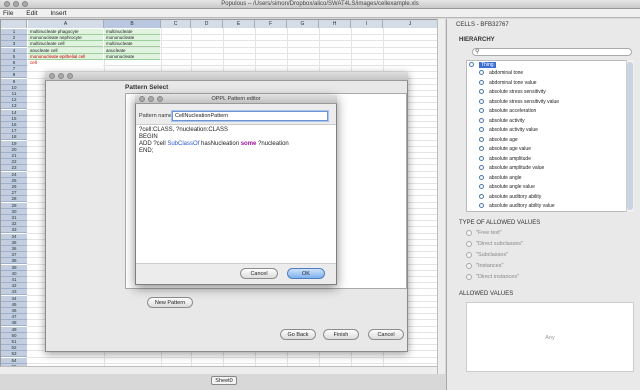 The image size is (640, 390). Describe the element at coordinates (508, 131) in the screenshot. I see `hierarchy-item: absolute activity value` at that location.